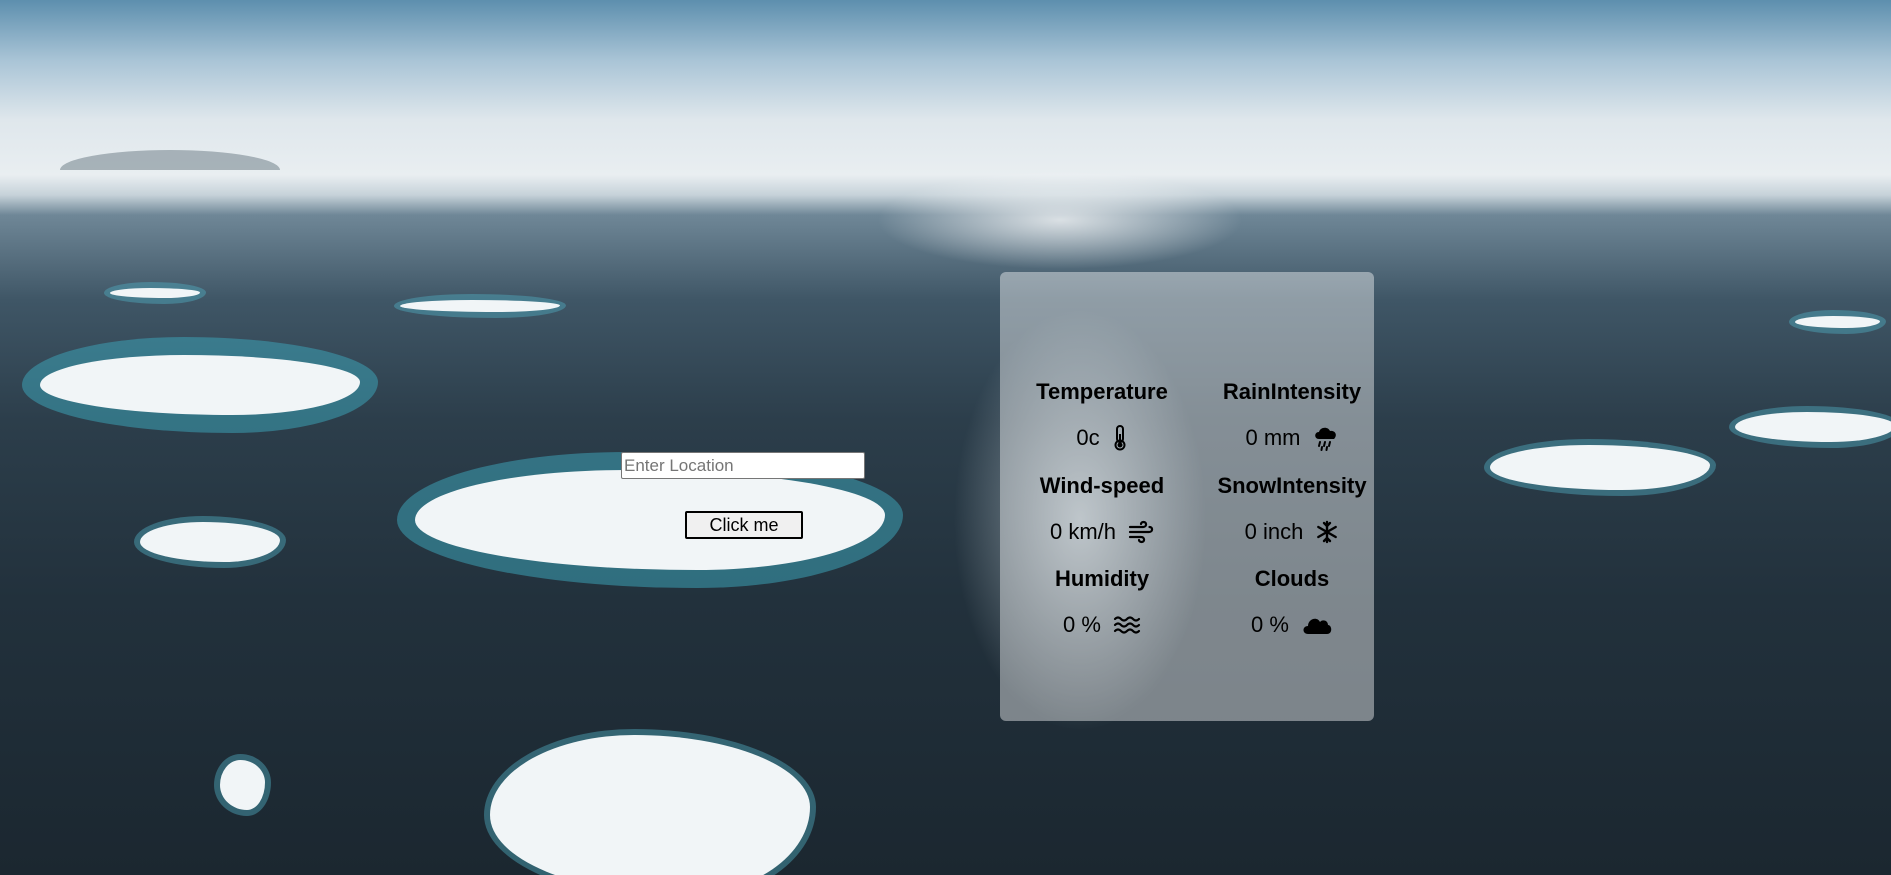 Image resolution: width=1891 pixels, height=875 pixels. What do you see at coordinates (1326, 438) in the screenshot?
I see `rain-cloud-icon` at bounding box center [1326, 438].